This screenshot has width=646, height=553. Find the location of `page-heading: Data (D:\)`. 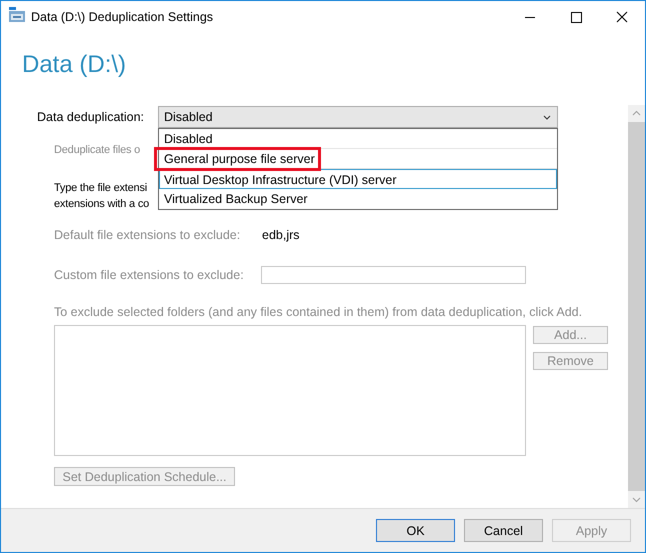

page-heading: Data (D:\) is located at coordinates (75, 65).